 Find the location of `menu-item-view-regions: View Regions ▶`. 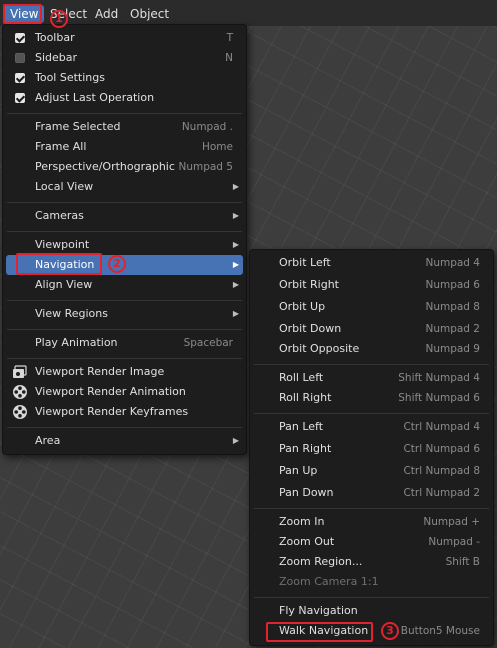

menu-item-view-regions: View Regions ▶ is located at coordinates (124, 314).